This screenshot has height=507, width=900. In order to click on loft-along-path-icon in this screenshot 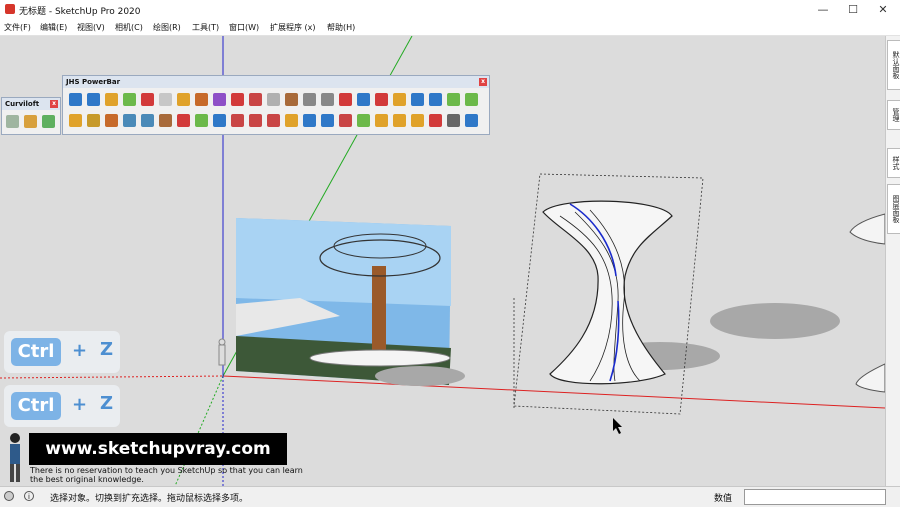, I will do `click(48, 121)`.